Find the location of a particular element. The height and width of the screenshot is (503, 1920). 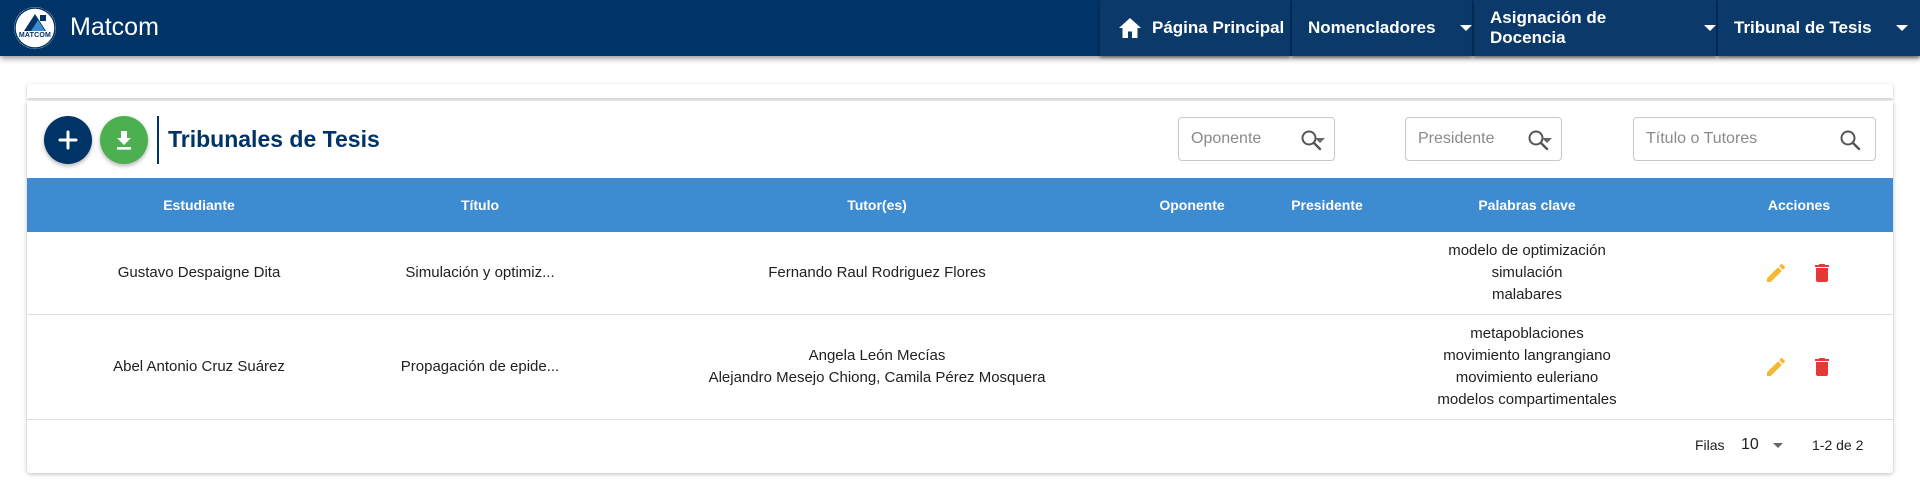

column-header-oponente: Oponente is located at coordinates (1192, 205).